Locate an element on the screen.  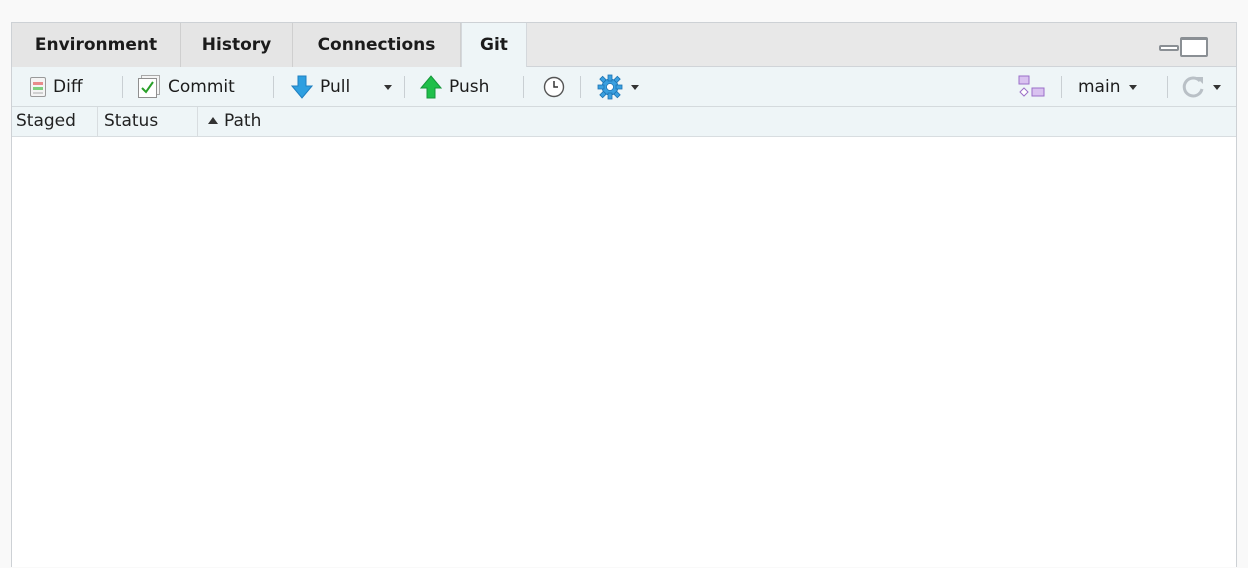
history-button is located at coordinates (554, 87).